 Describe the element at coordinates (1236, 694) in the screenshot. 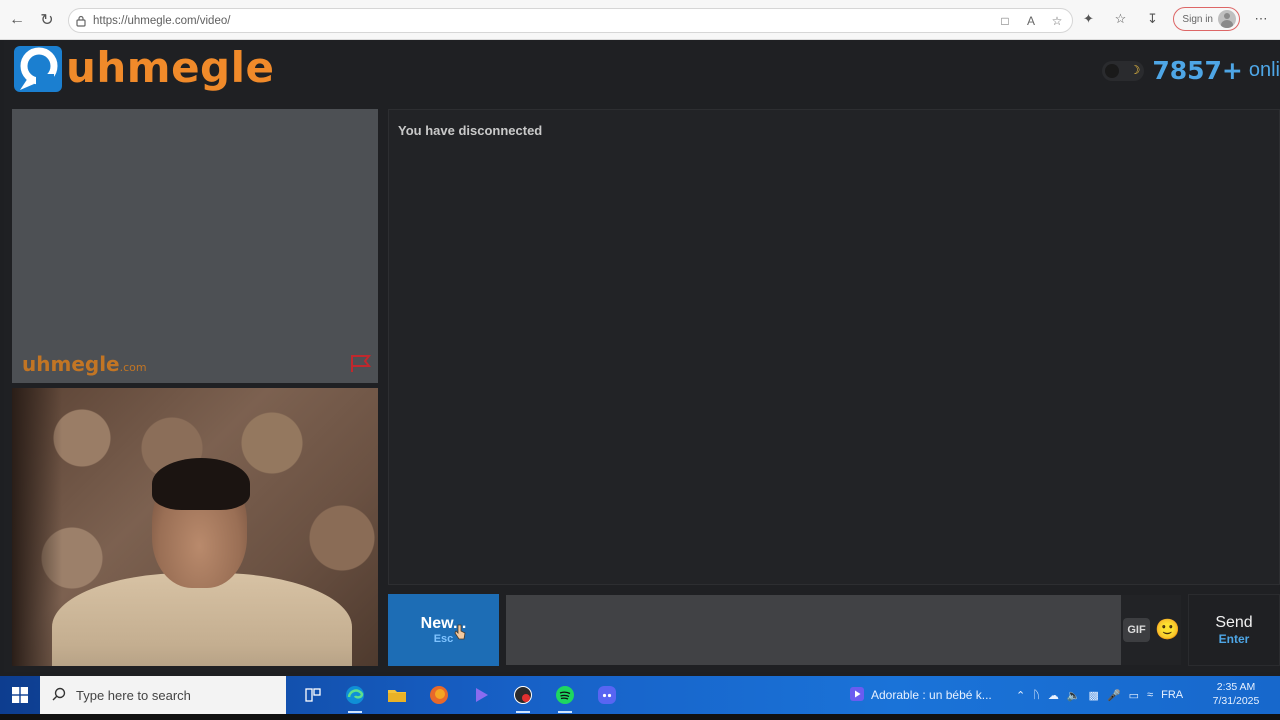

I see `taskbar-clock: 2:35 AM 7/31/2025` at that location.